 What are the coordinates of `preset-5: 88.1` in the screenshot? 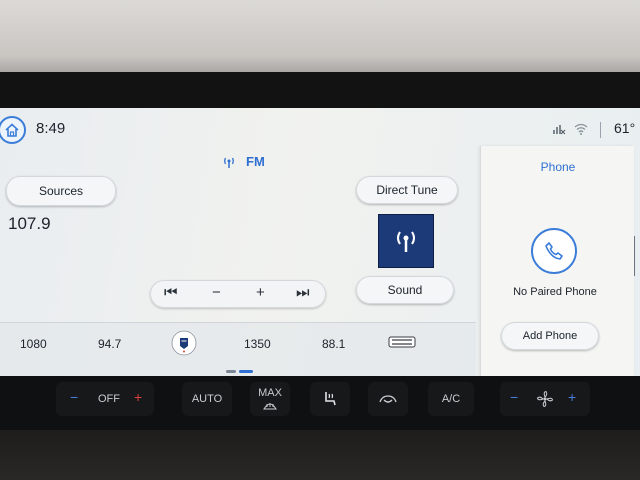 It's located at (333, 344).